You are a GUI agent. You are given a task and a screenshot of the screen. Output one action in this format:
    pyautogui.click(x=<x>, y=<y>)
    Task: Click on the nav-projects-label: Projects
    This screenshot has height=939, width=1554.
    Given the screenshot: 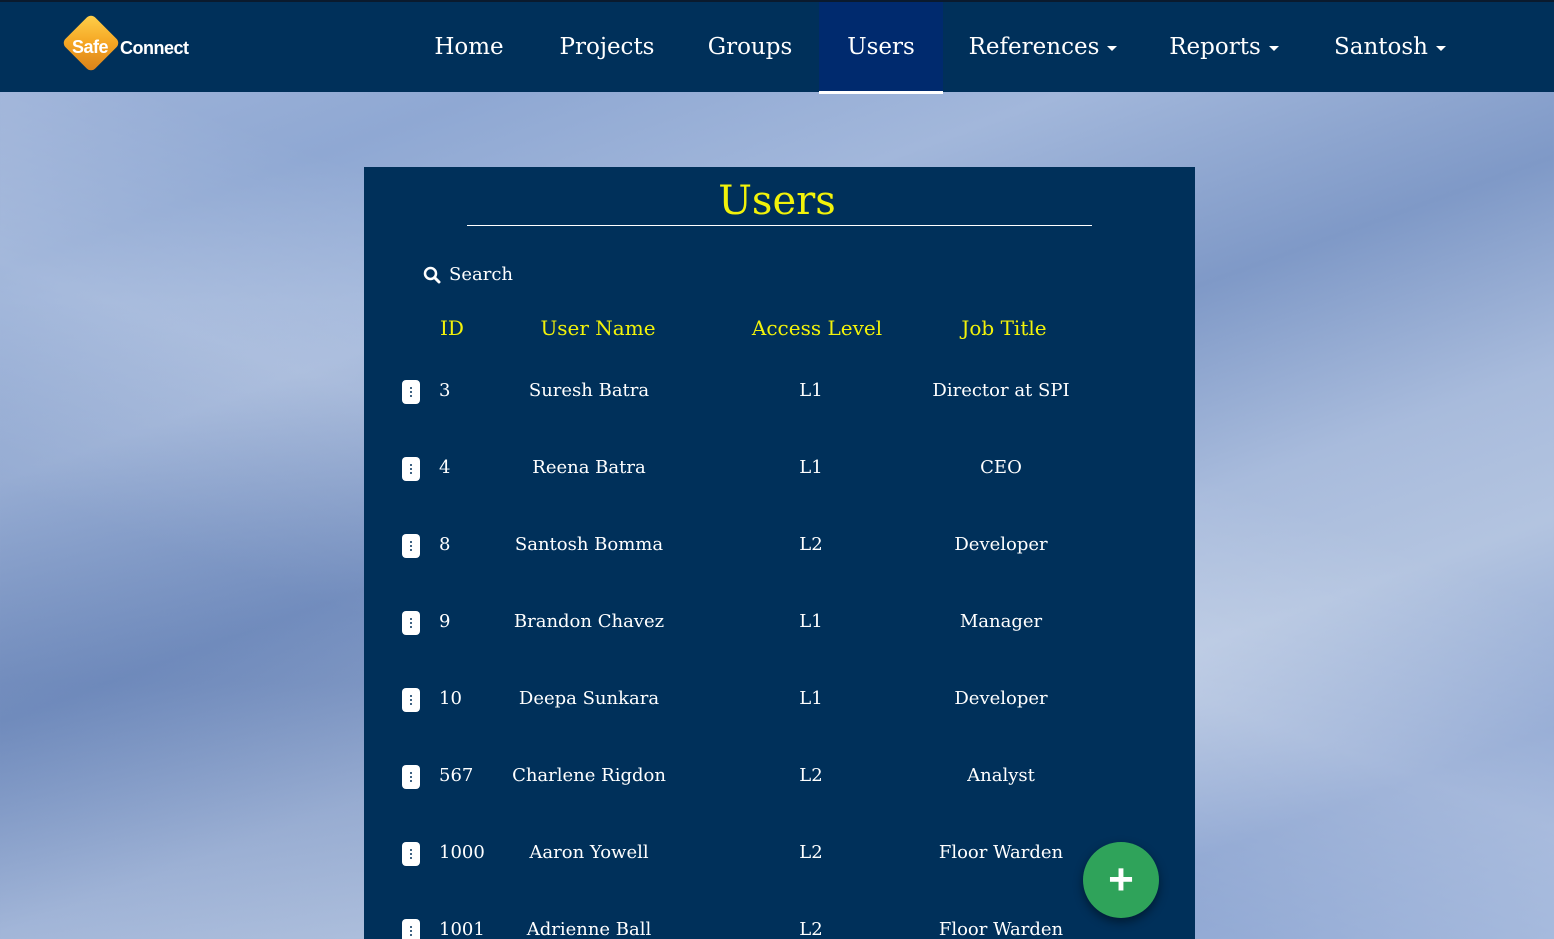 What is the action you would take?
    pyautogui.click(x=607, y=47)
    